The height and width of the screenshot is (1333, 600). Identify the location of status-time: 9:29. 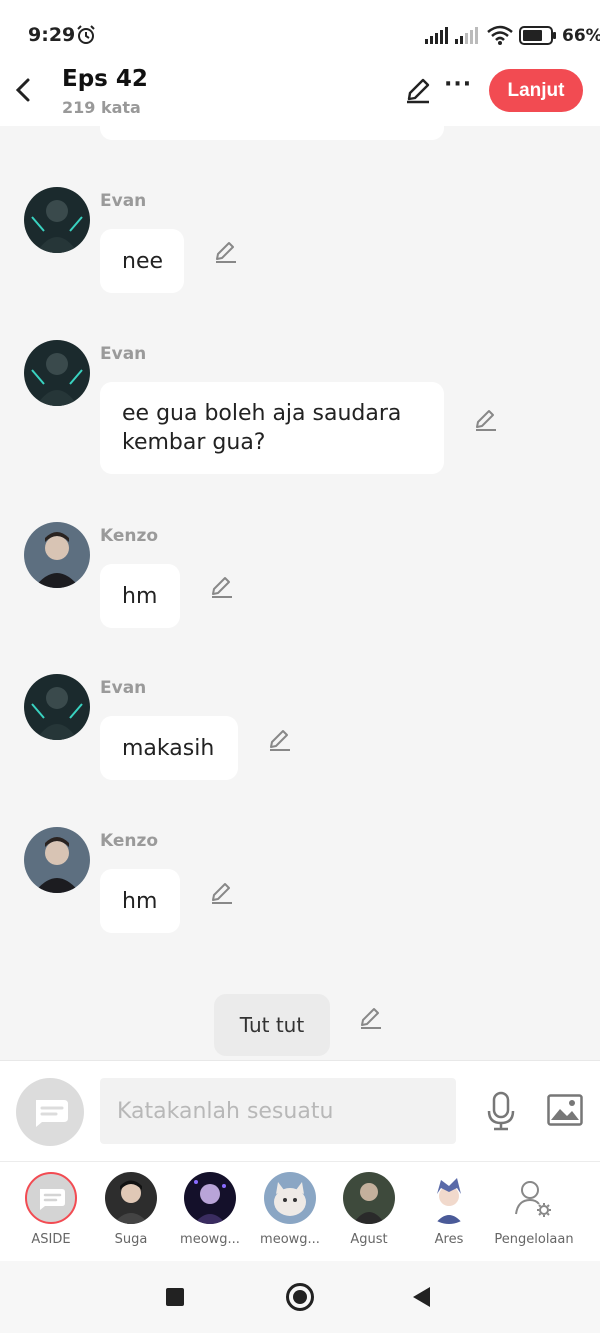
(52, 35).